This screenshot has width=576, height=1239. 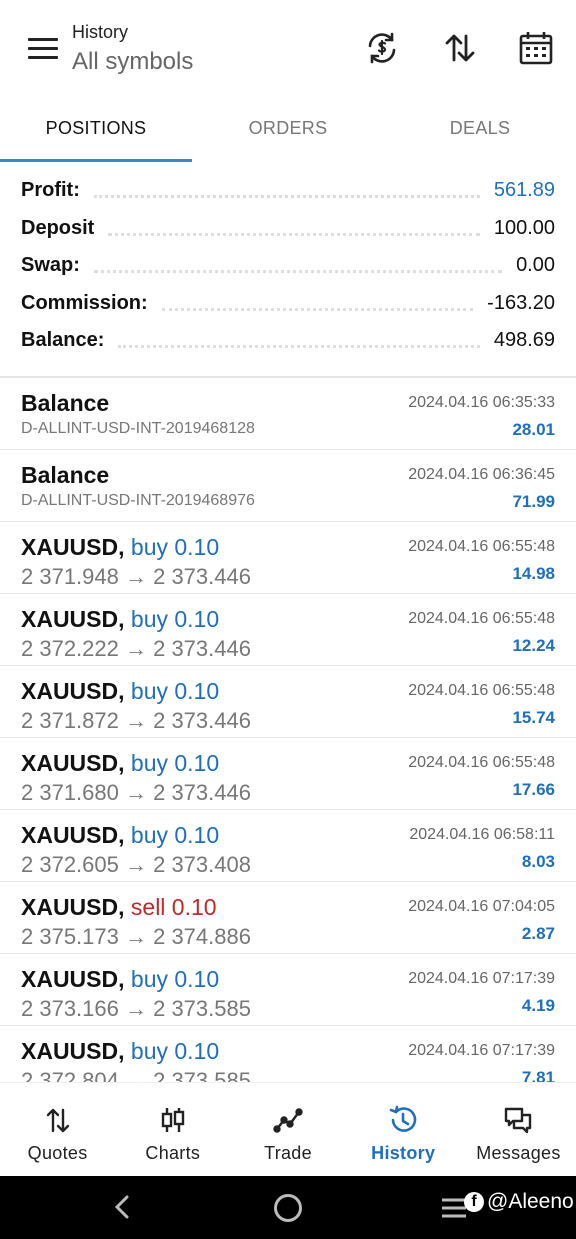 I want to click on trade-profit: 15.74, so click(x=533, y=717).